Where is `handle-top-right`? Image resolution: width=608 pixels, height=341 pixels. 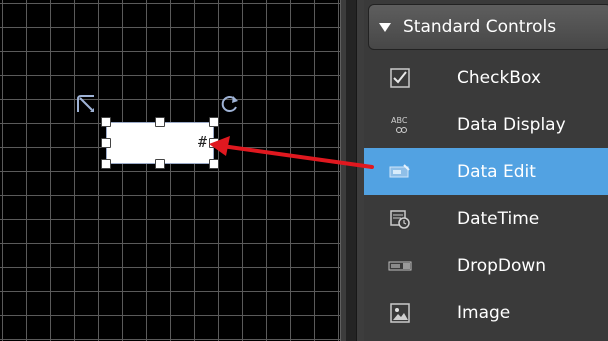
handle-top-right is located at coordinates (214, 122).